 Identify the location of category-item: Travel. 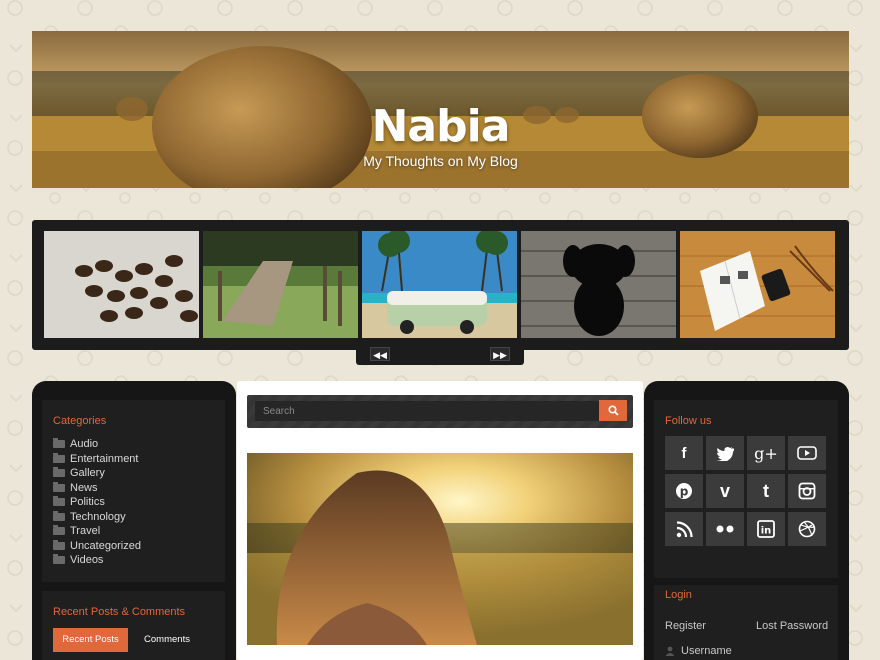
(97, 531).